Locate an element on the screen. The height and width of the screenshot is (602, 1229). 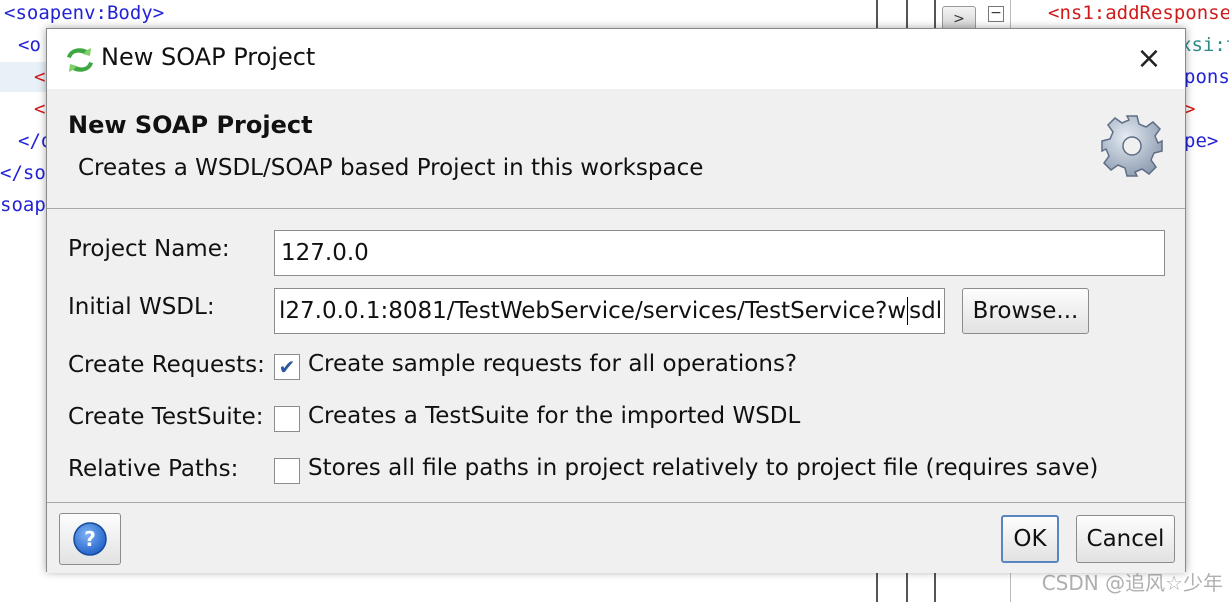
project-name-value: 127.0.0 is located at coordinates (325, 253).